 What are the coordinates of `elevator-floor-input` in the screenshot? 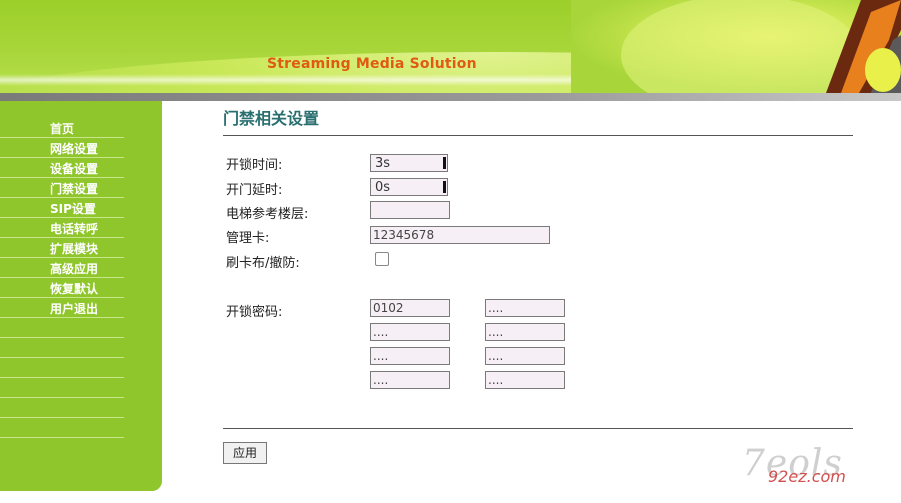 It's located at (410, 210).